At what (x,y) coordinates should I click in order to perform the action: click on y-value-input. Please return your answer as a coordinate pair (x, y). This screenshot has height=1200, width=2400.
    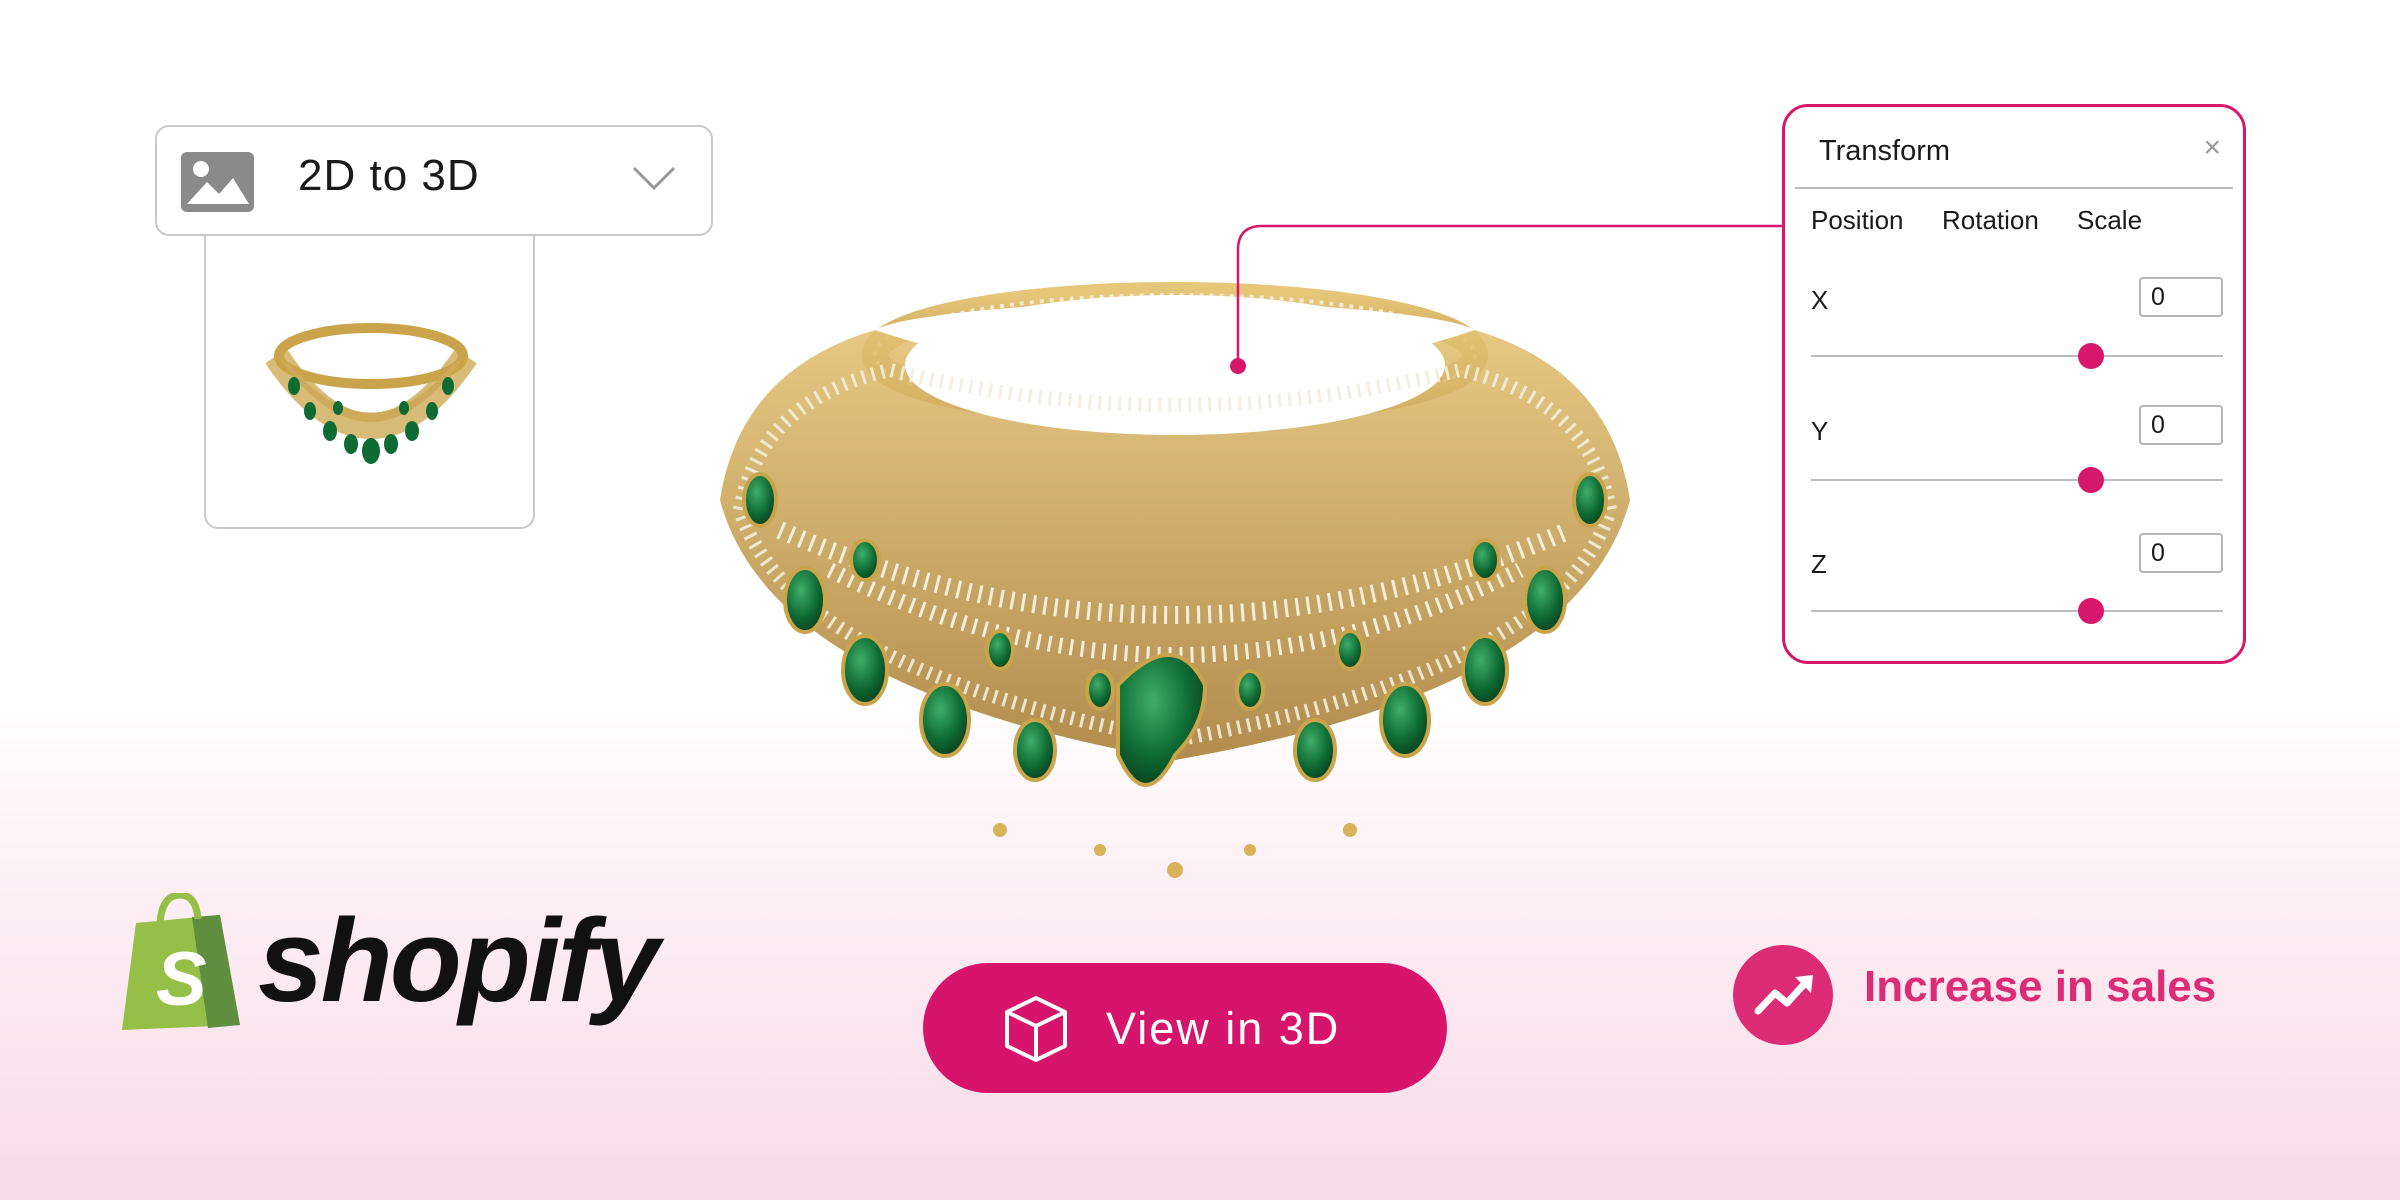
    Looking at the image, I should click on (2181, 425).